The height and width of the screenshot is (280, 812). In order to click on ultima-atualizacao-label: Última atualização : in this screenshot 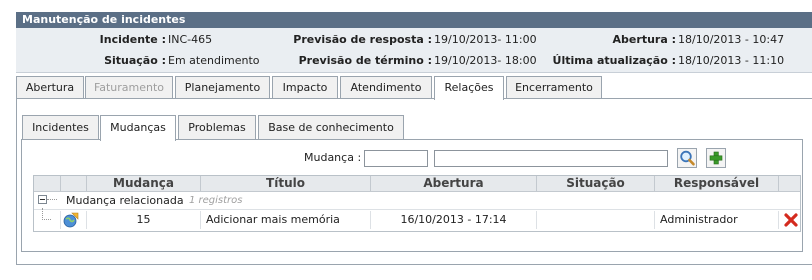, I will do `click(614, 60)`.